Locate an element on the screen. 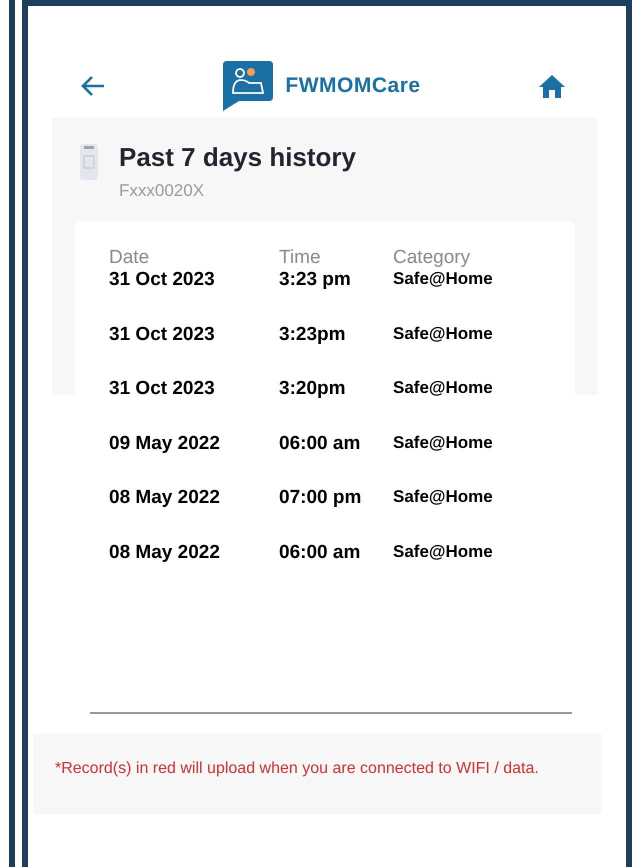  column-header: Category is located at coordinates (431, 257).